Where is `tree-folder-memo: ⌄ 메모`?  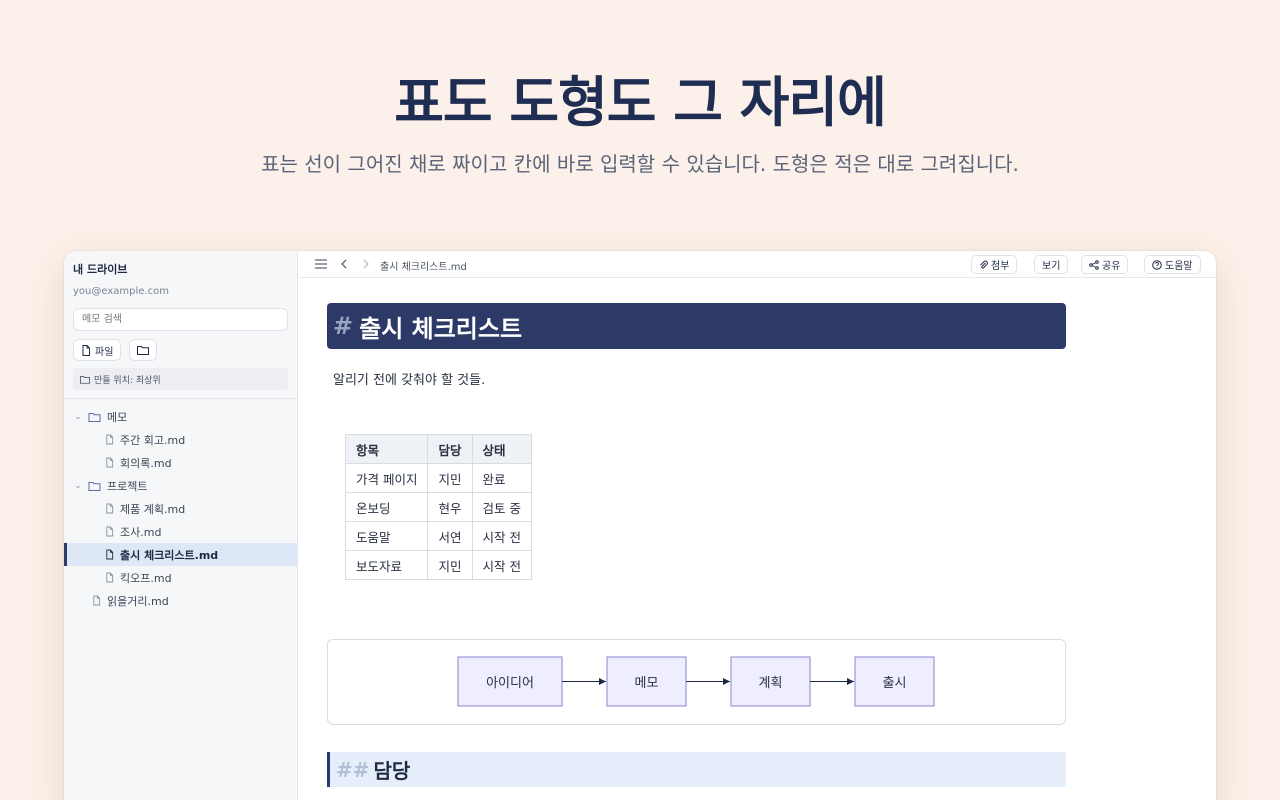
tree-folder-memo: ⌄ 메모 is located at coordinates (181, 416).